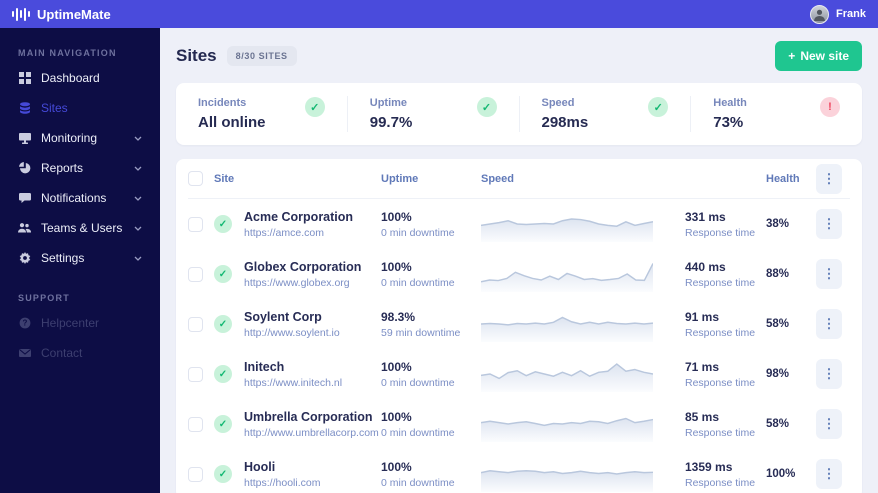  What do you see at coordinates (705, 216) in the screenshot?
I see `response-time-value: 331 ms` at bounding box center [705, 216].